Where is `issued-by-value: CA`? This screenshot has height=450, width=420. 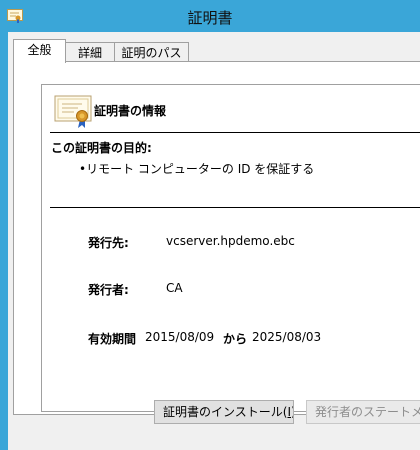 issued-by-value: CA is located at coordinates (174, 288).